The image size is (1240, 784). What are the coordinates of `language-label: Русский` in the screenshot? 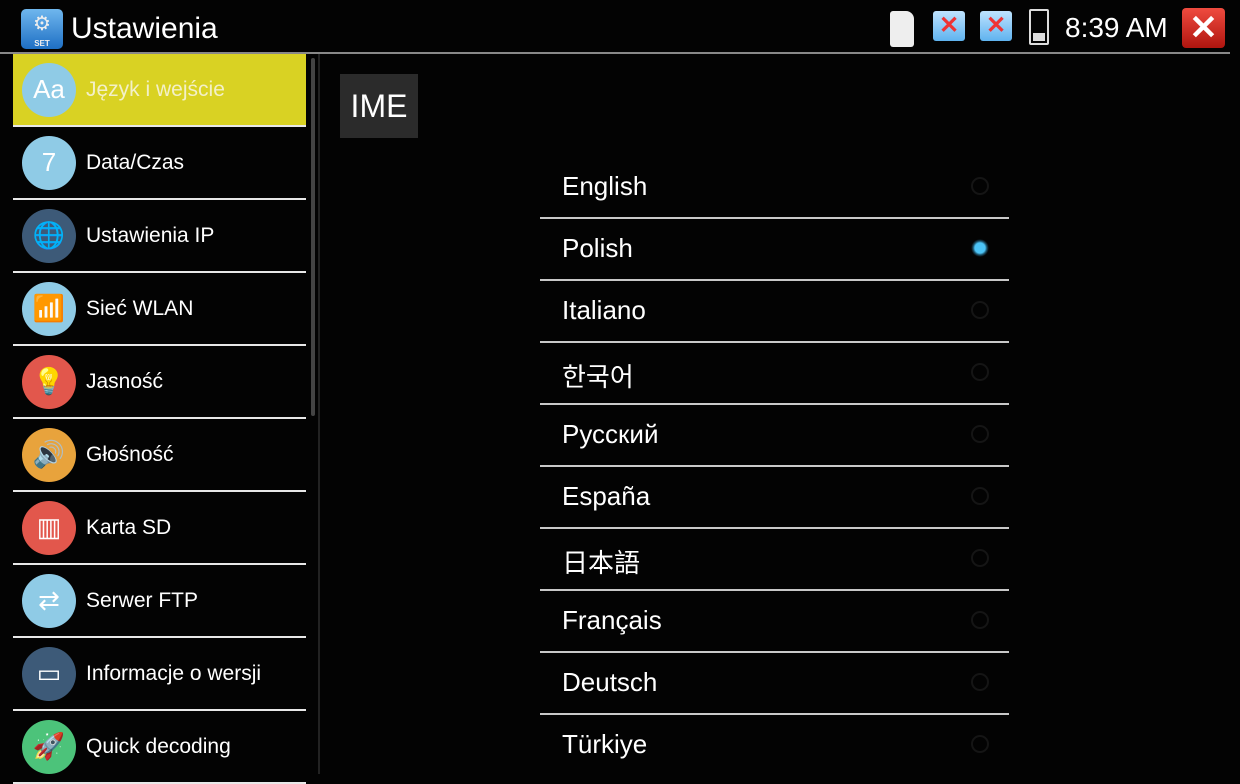 It's located at (610, 434).